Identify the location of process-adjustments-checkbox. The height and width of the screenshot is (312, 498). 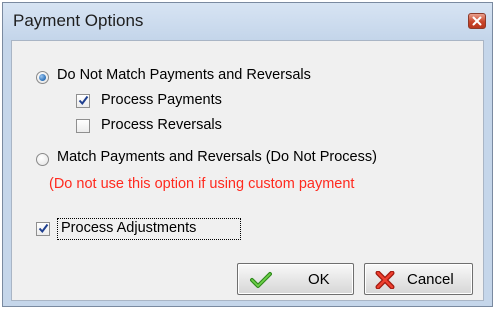
(43, 229).